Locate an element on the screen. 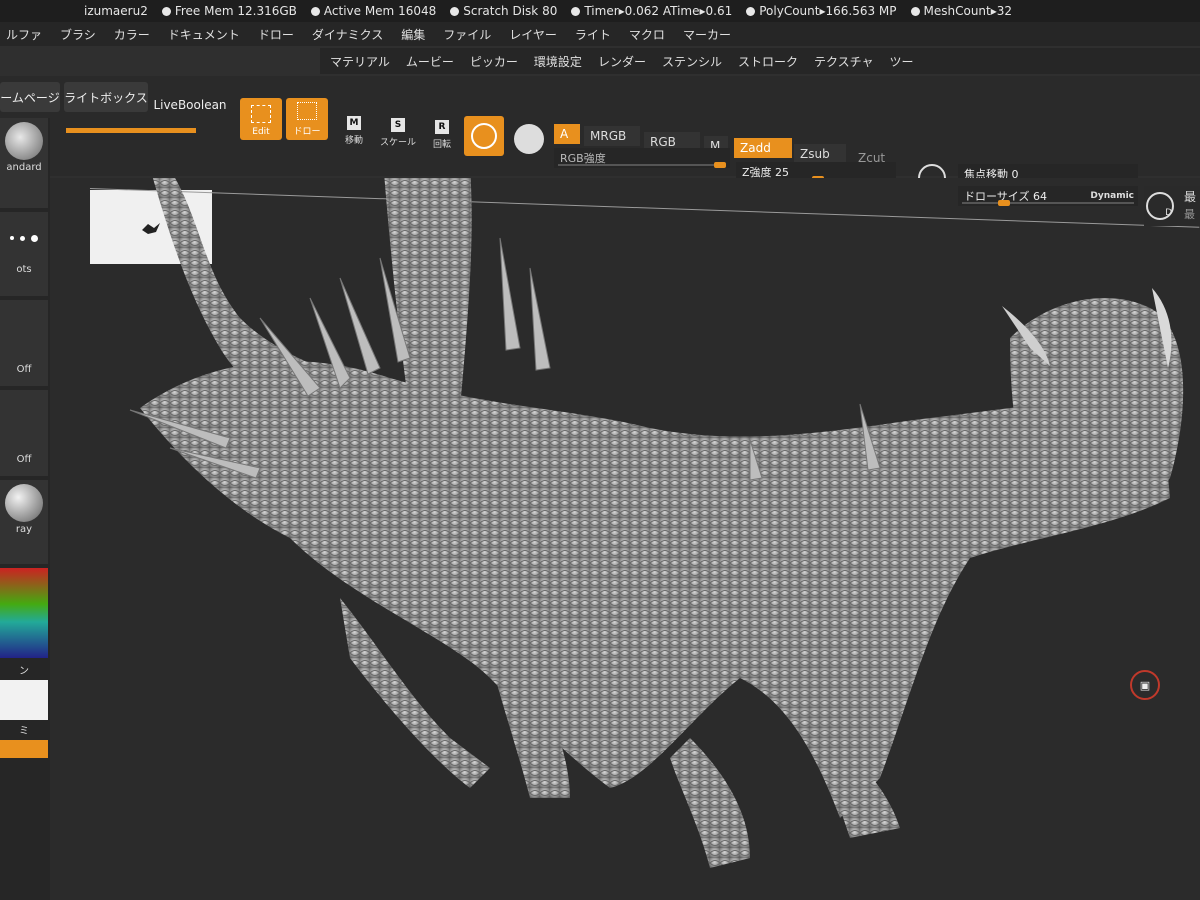 The width and height of the screenshot is (1200, 900). secondary-color-swatch is located at coordinates (24, 749).